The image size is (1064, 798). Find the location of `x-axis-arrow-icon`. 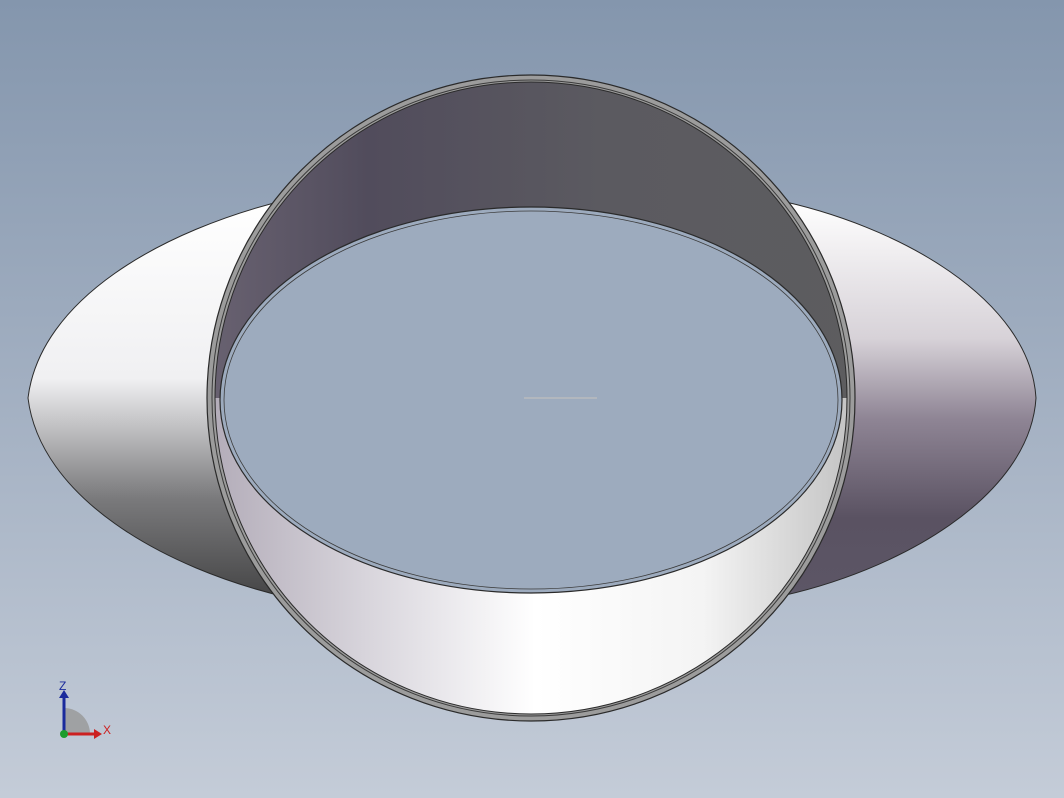

x-axis-arrow-icon is located at coordinates (98, 734).